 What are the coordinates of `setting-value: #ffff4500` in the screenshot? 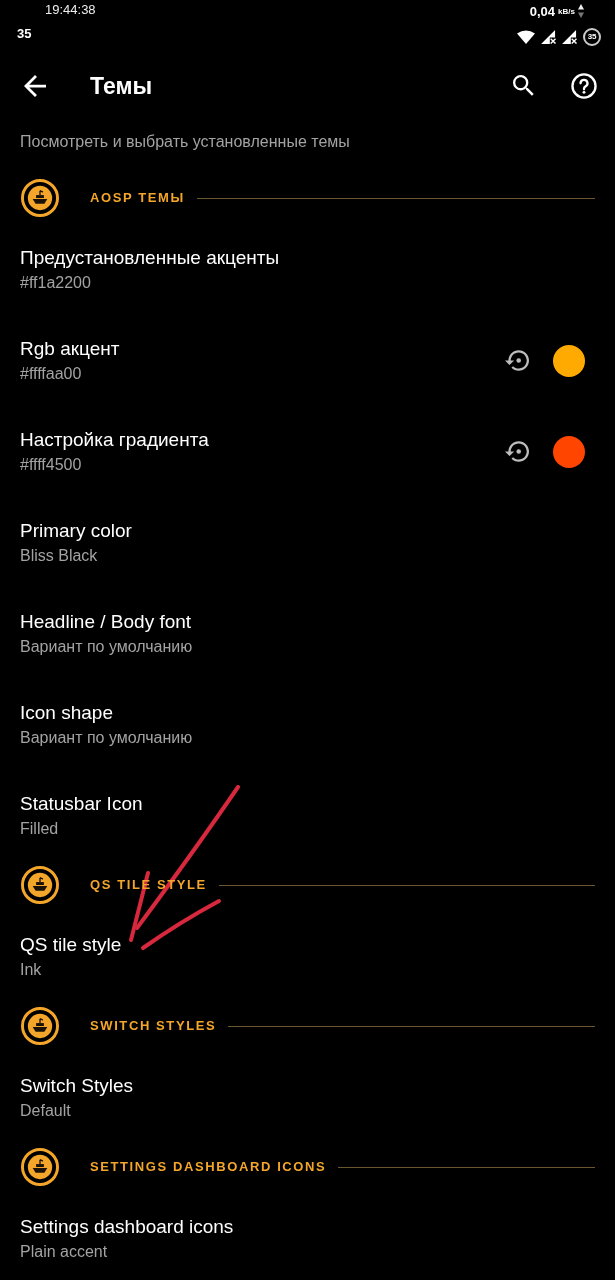 It's located at (51, 464).